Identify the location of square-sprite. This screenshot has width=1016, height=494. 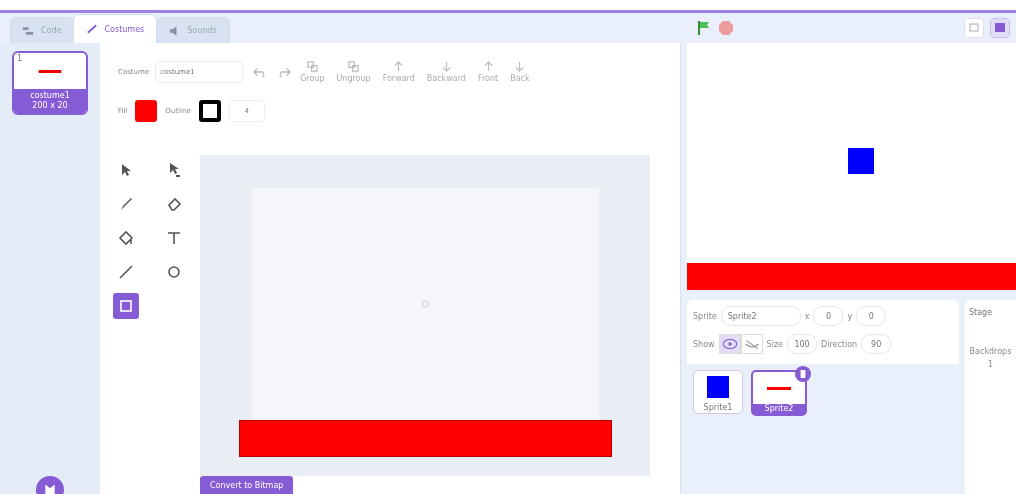
(861, 161).